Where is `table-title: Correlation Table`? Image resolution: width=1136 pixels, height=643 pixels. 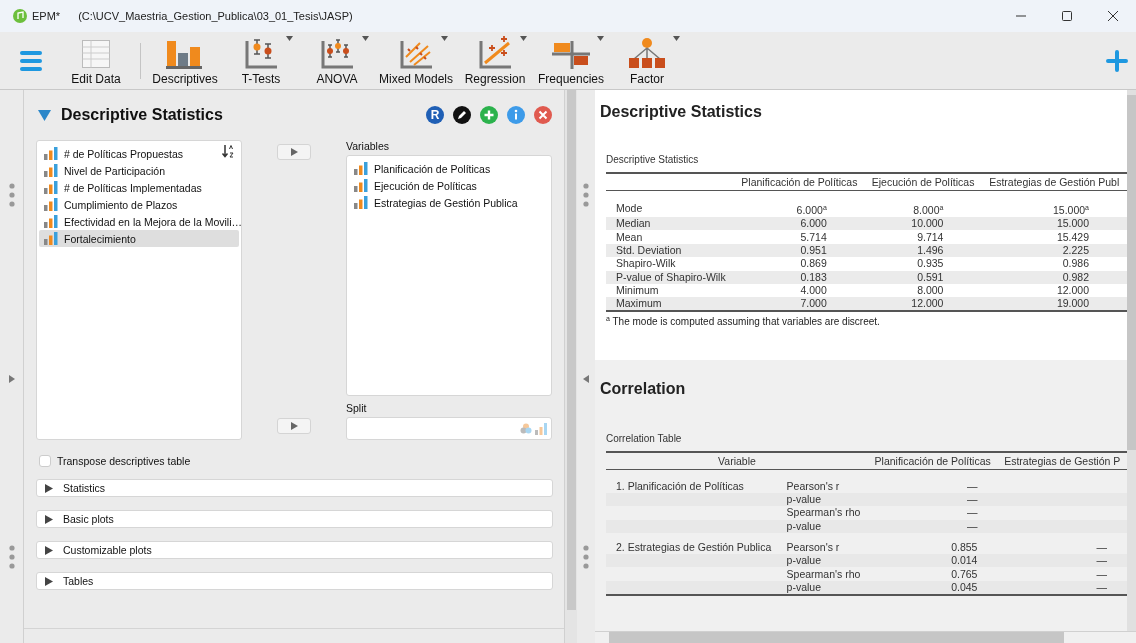 table-title: Correlation Table is located at coordinates (644, 438).